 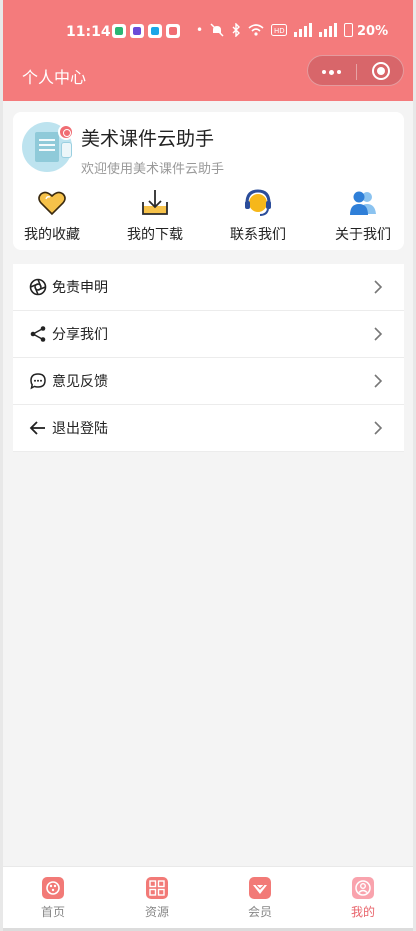 What do you see at coordinates (155, 202) in the screenshot?
I see `download-icon` at bounding box center [155, 202].